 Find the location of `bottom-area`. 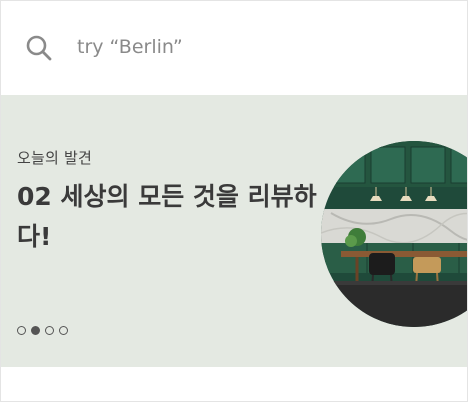

bottom-area is located at coordinates (234, 384).